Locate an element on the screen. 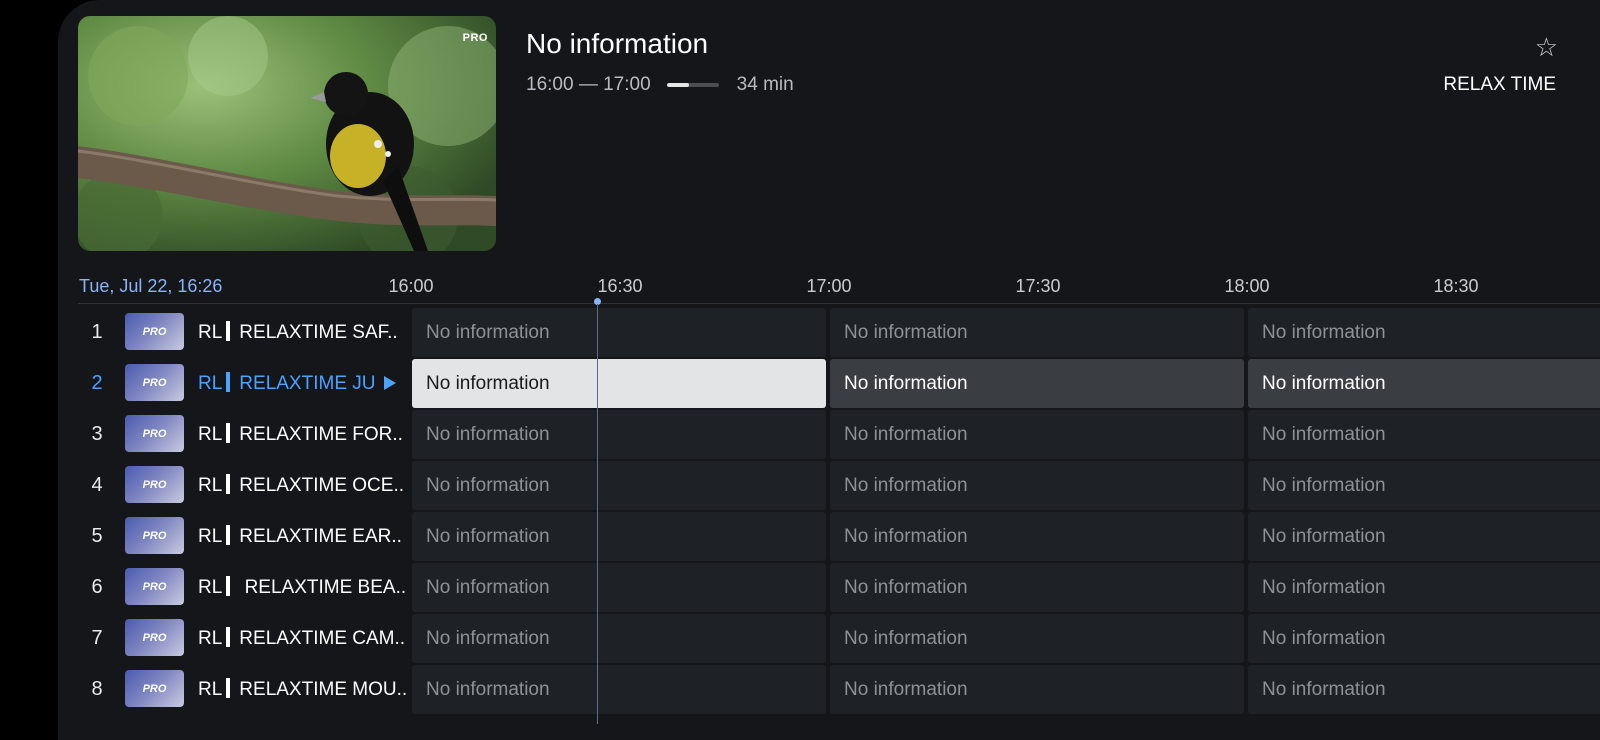 The height and width of the screenshot is (740, 1600). channel-name: RL RELAXTIME BEA.. is located at coordinates (303, 587).